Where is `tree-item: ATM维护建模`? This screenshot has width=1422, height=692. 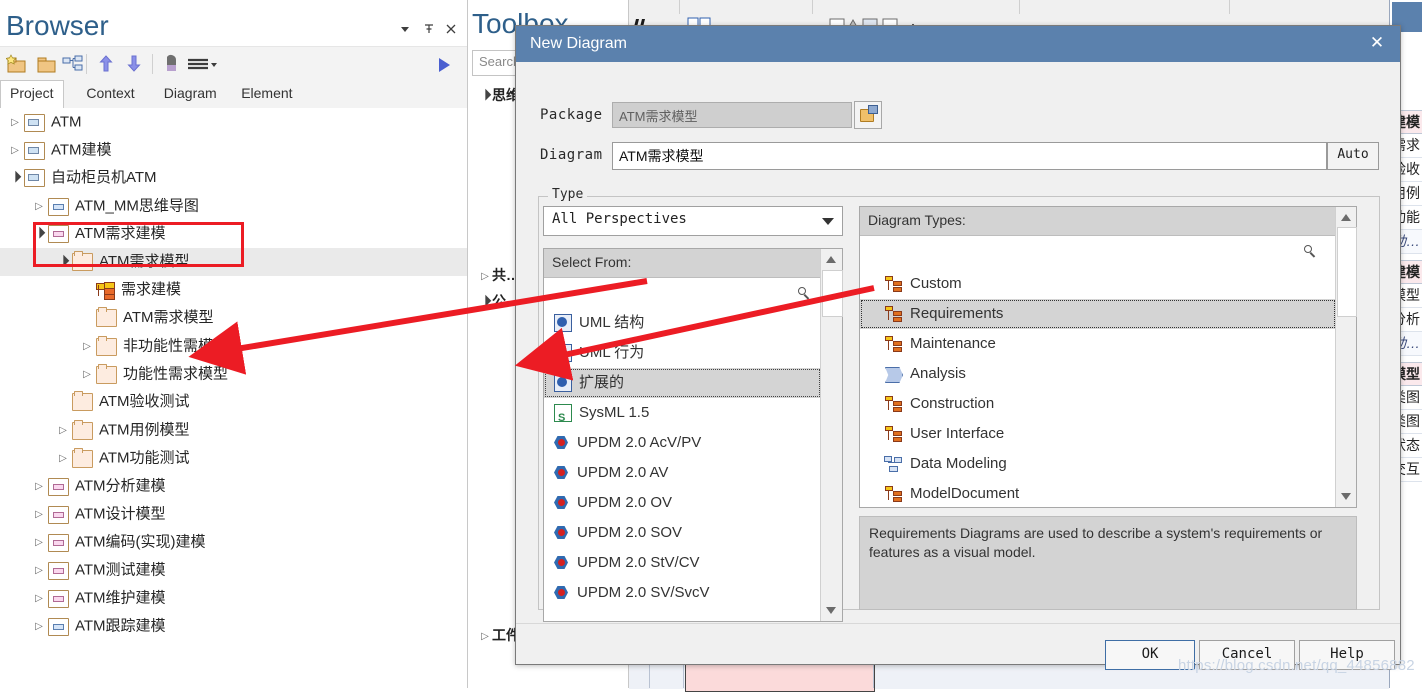
tree-item: ATM维护建模 is located at coordinates (233, 598).